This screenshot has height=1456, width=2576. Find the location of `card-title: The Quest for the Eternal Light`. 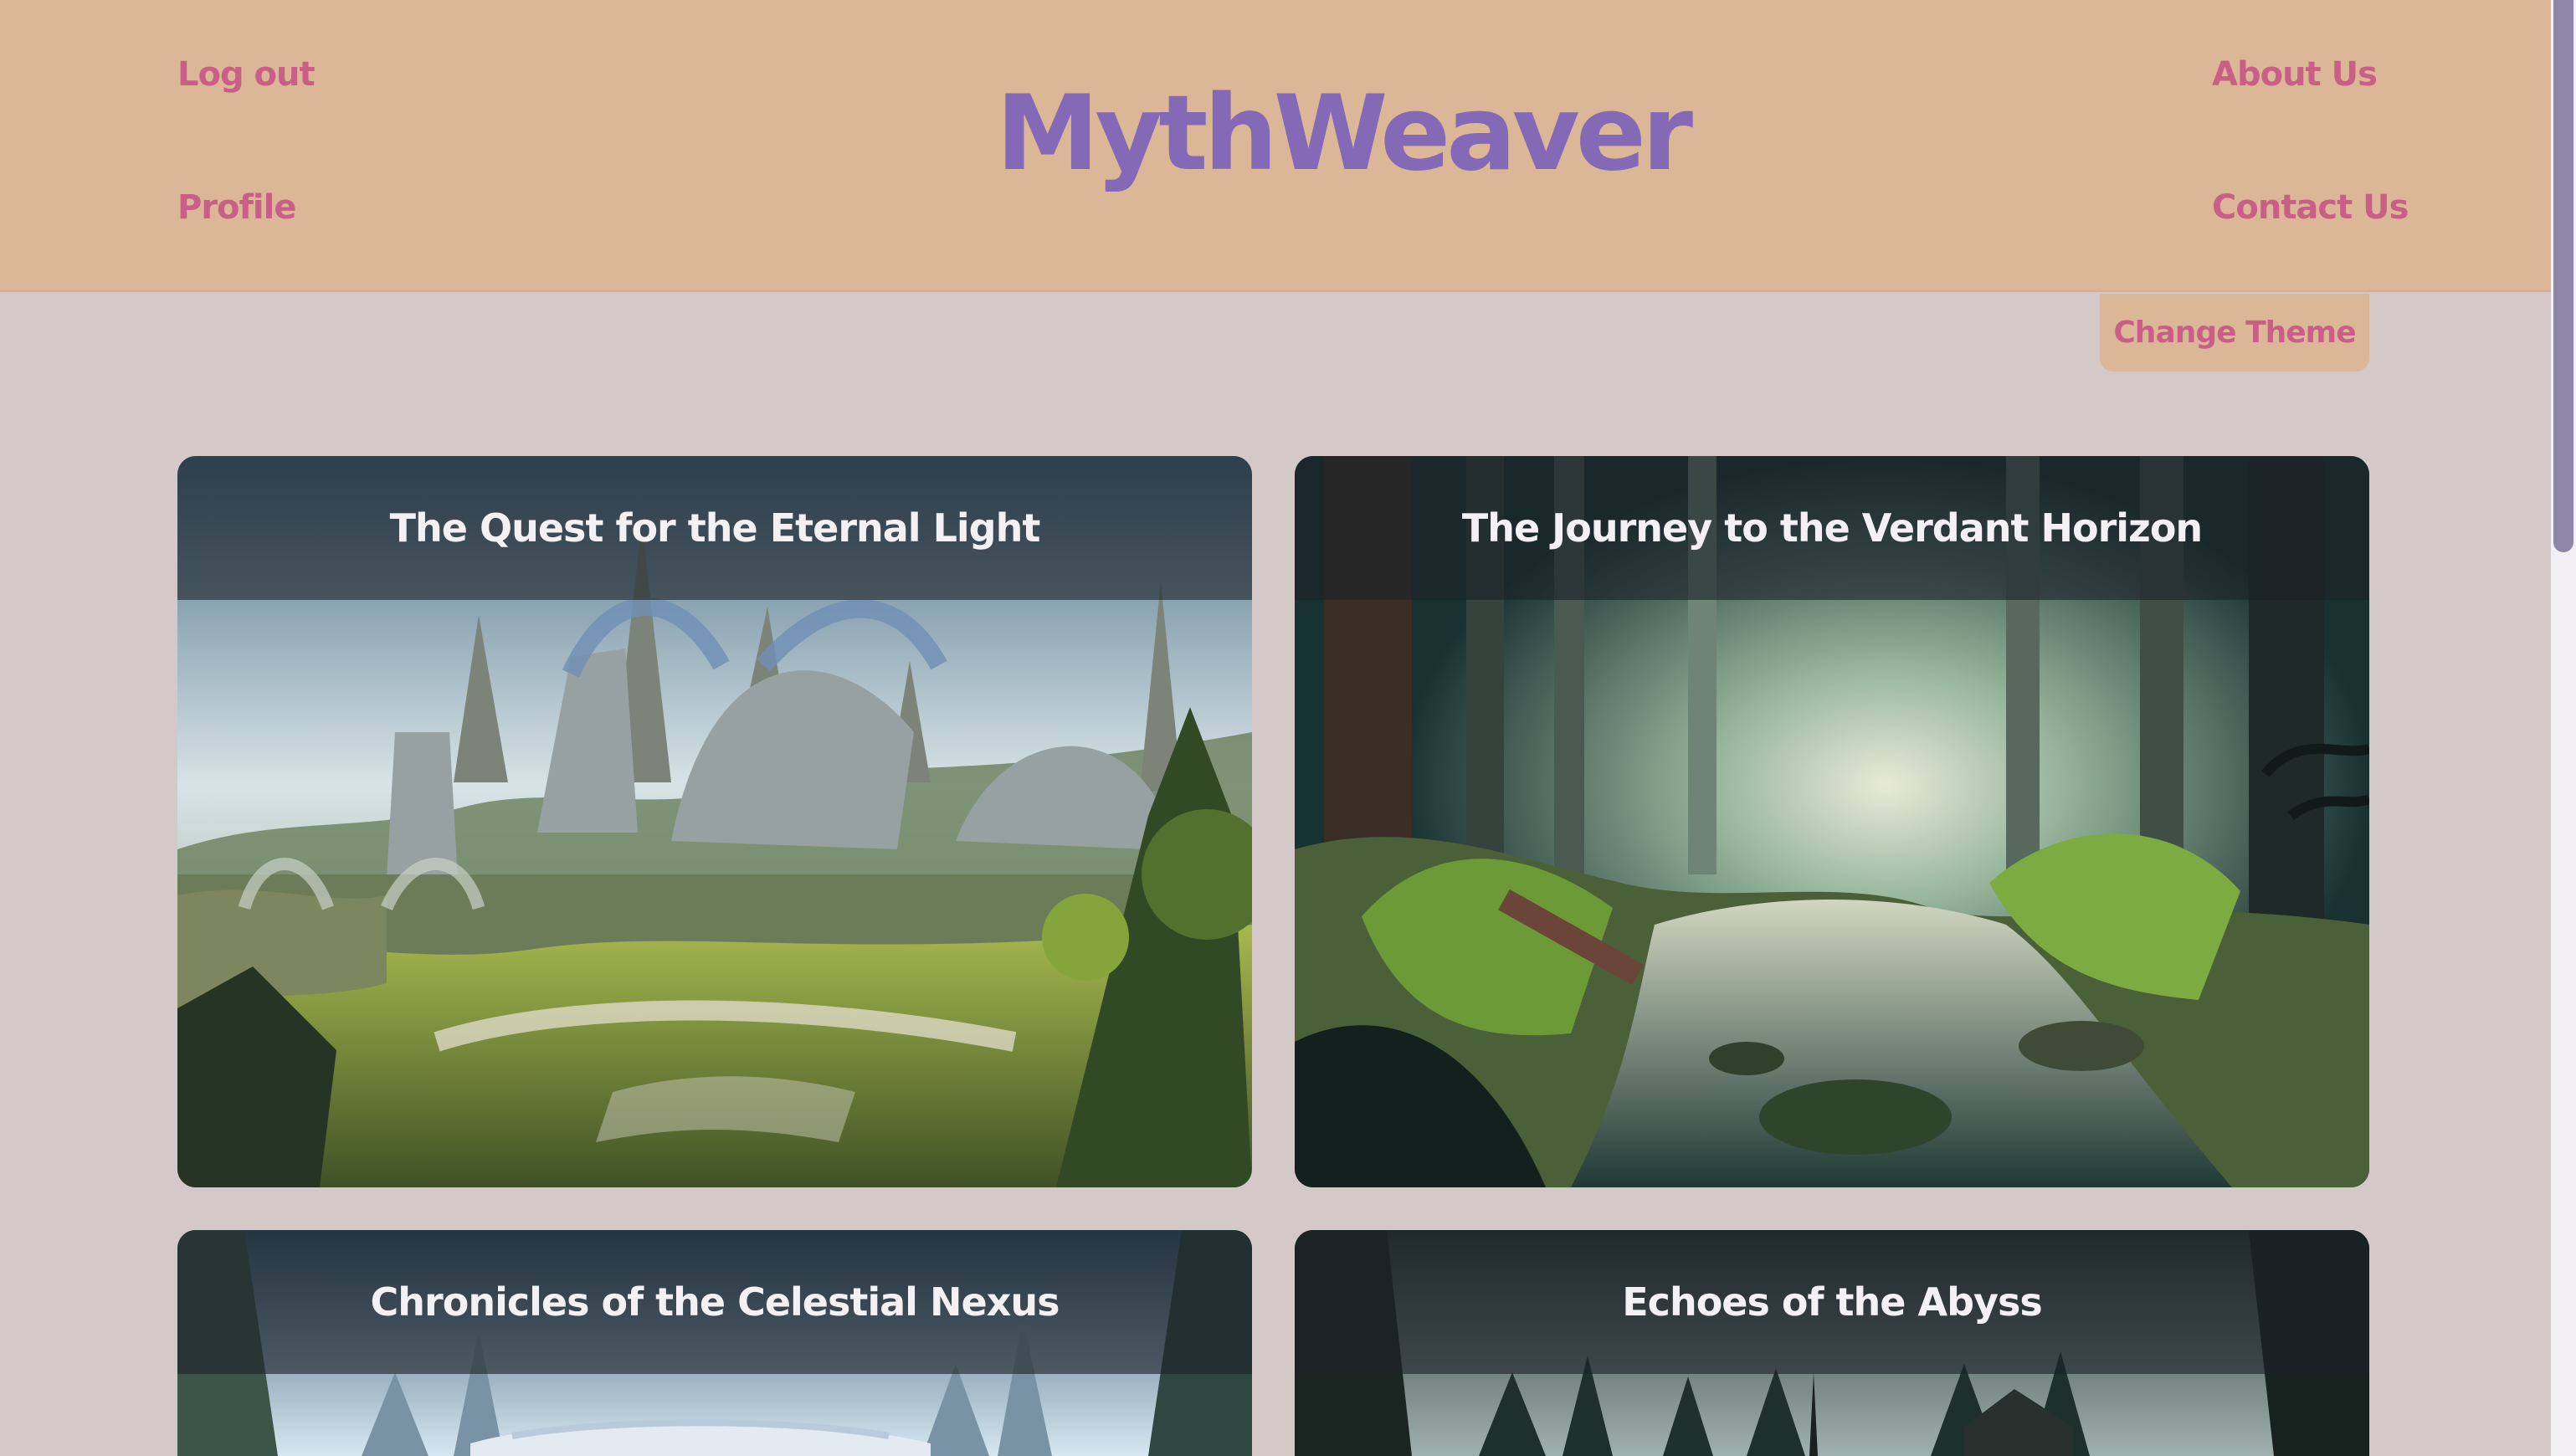

card-title: The Quest for the Eternal Light is located at coordinates (715, 528).